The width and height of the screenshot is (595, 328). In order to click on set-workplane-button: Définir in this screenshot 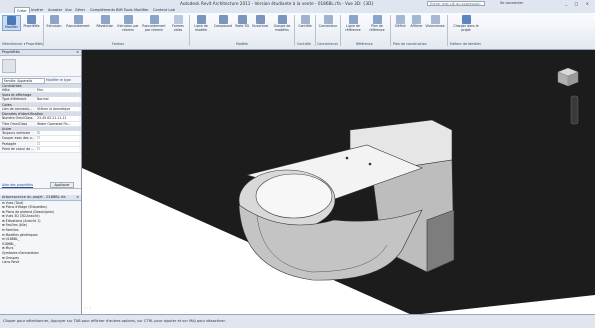, I will do `click(400, 22)`.